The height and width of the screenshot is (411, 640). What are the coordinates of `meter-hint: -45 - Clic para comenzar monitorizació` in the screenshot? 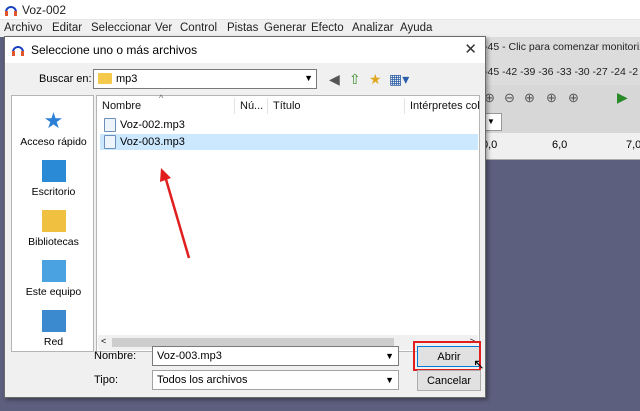 It's located at (562, 47).